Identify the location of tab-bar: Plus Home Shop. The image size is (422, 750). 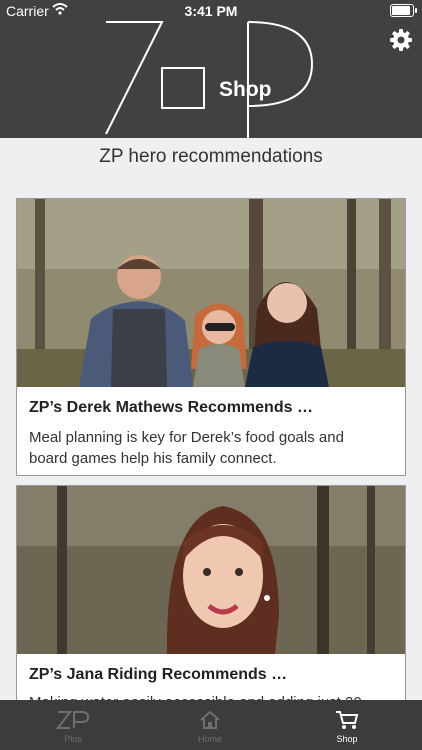
(211, 725).